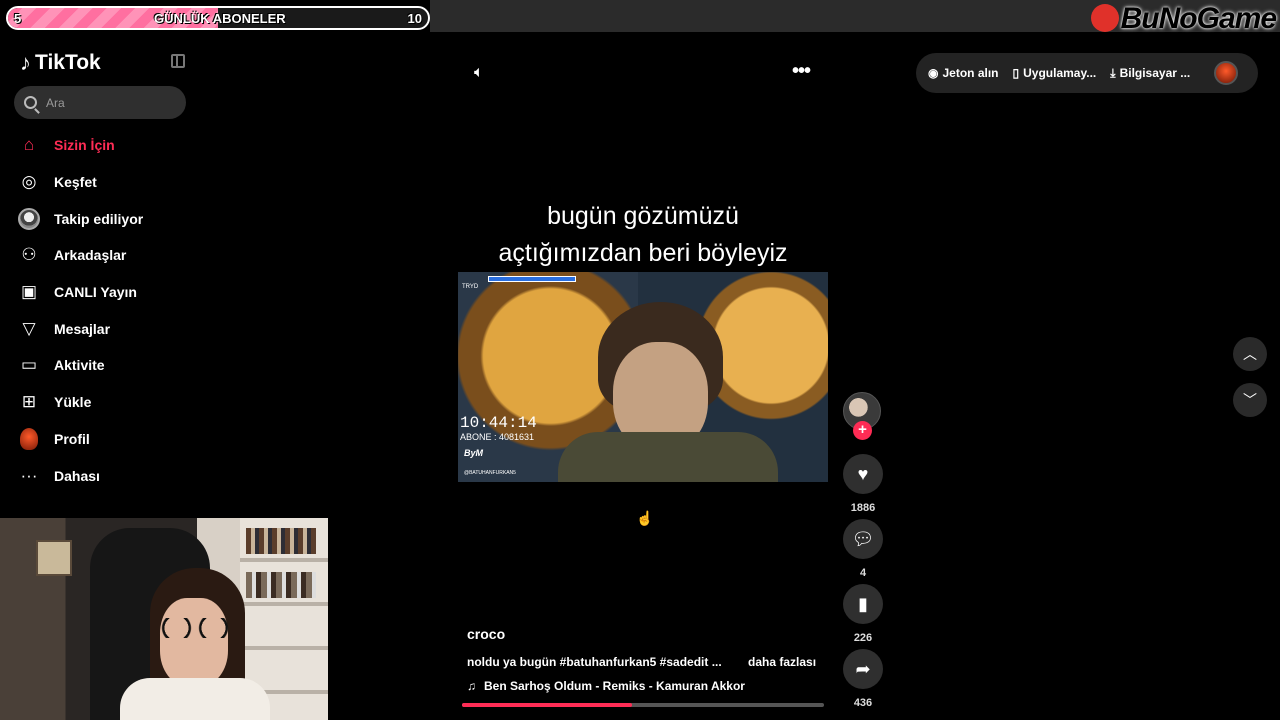 The height and width of the screenshot is (720, 1280). I want to click on clip-handle: @BATUHANFURKAN5, so click(490, 473).